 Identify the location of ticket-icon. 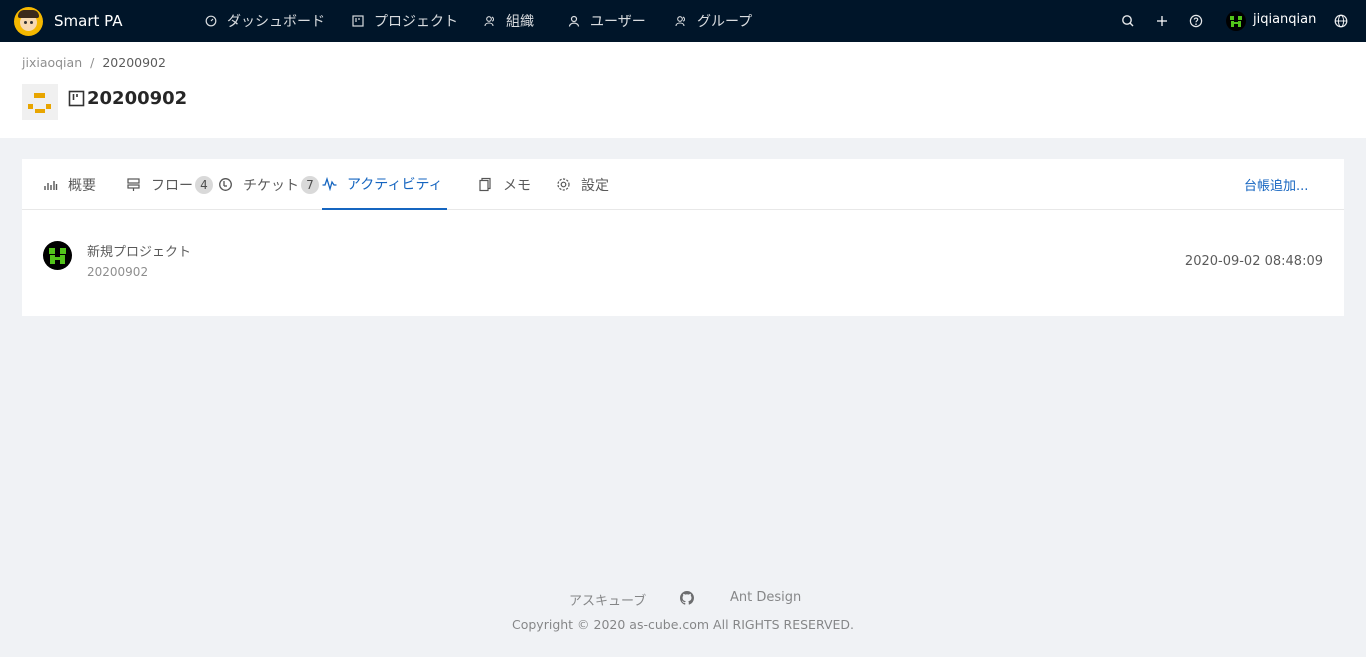
(225, 184).